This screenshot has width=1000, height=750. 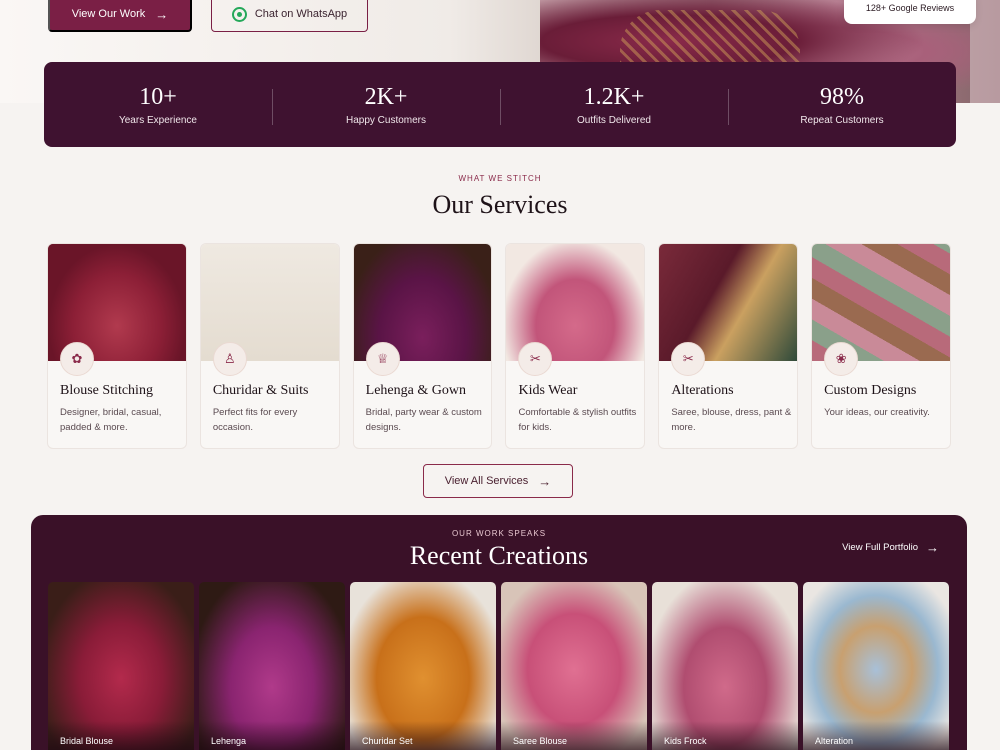 I want to click on view-all-services-button: View All Services →, so click(x=498, y=481).